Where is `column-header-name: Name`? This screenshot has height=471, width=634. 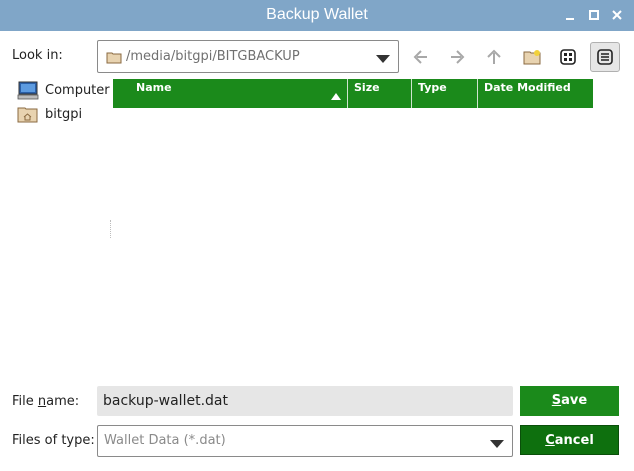
column-header-name: Name is located at coordinates (230, 93).